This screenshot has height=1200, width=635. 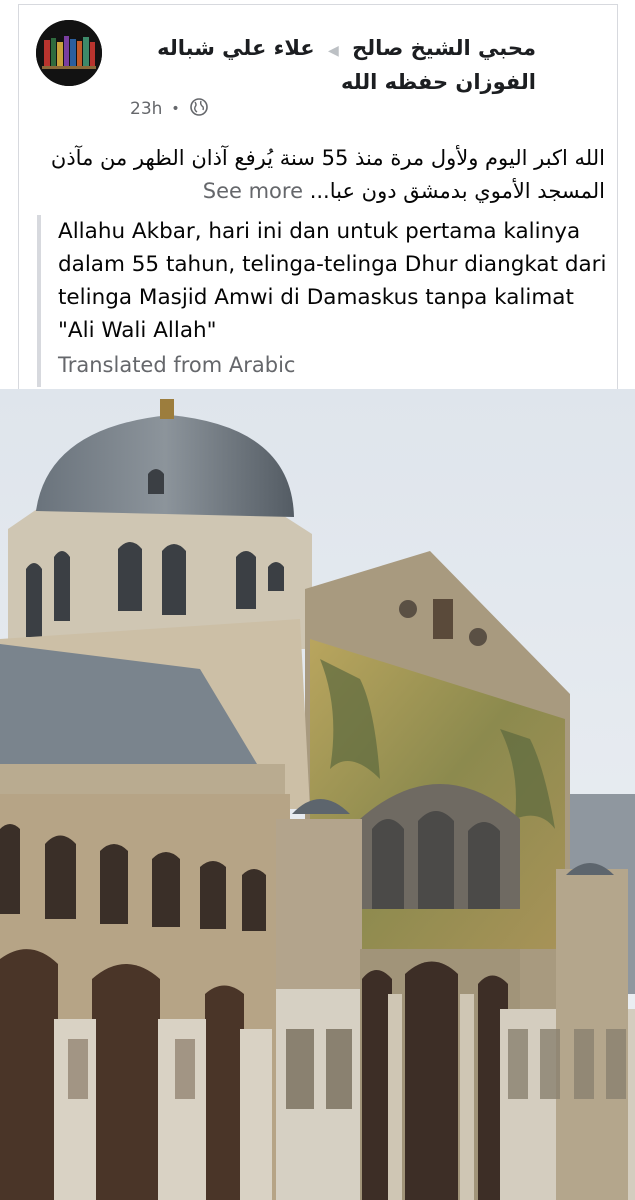 I want to click on page-avatar, so click(x=69, y=53).